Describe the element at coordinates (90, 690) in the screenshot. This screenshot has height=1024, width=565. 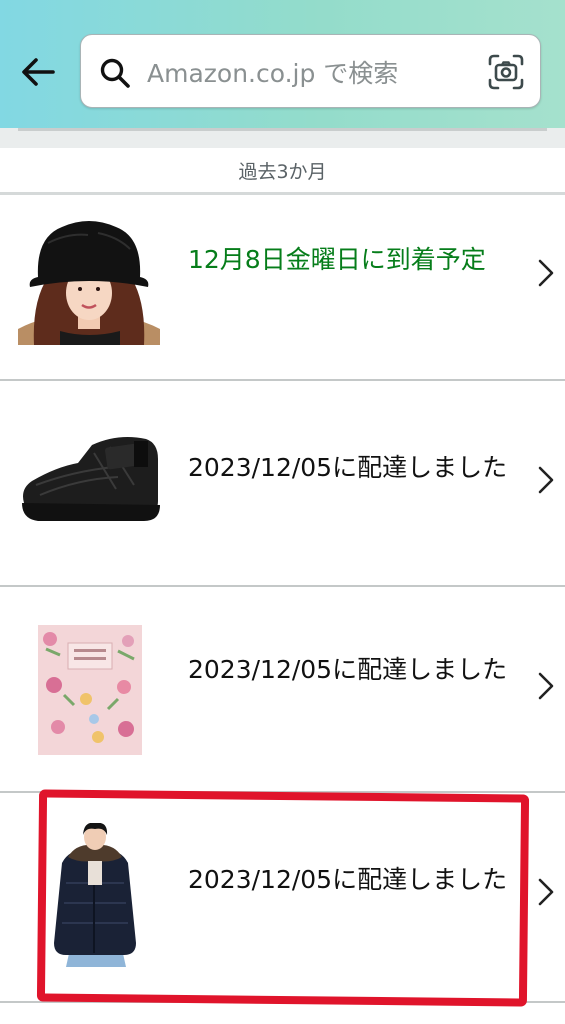
I see `floral-letter-paper-icon` at that location.